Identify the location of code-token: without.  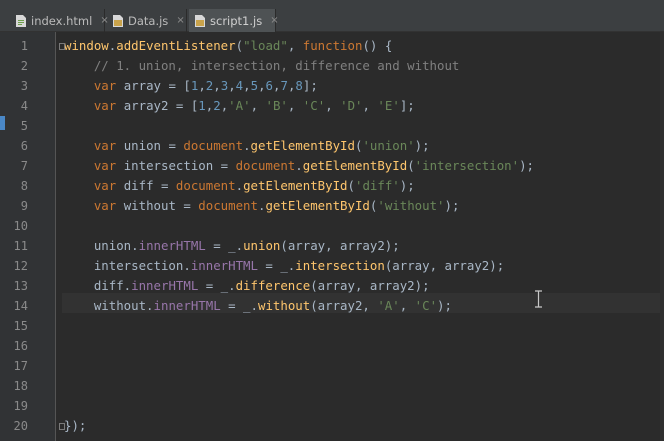
(284, 305).